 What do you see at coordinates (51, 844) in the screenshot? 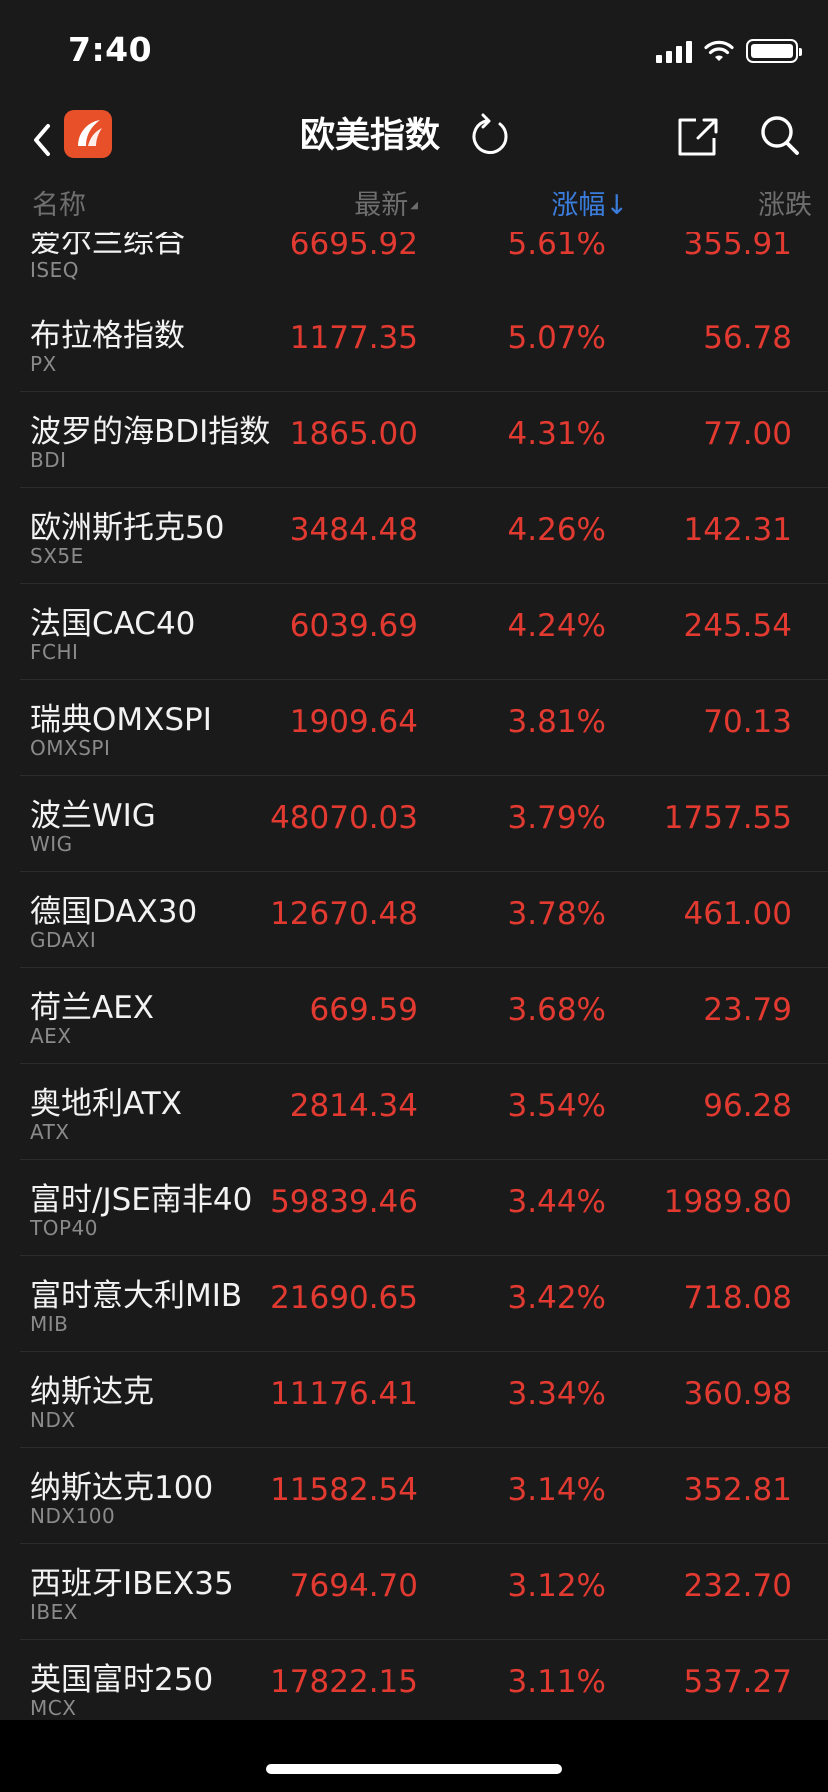
I see `index-code: WIG` at bounding box center [51, 844].